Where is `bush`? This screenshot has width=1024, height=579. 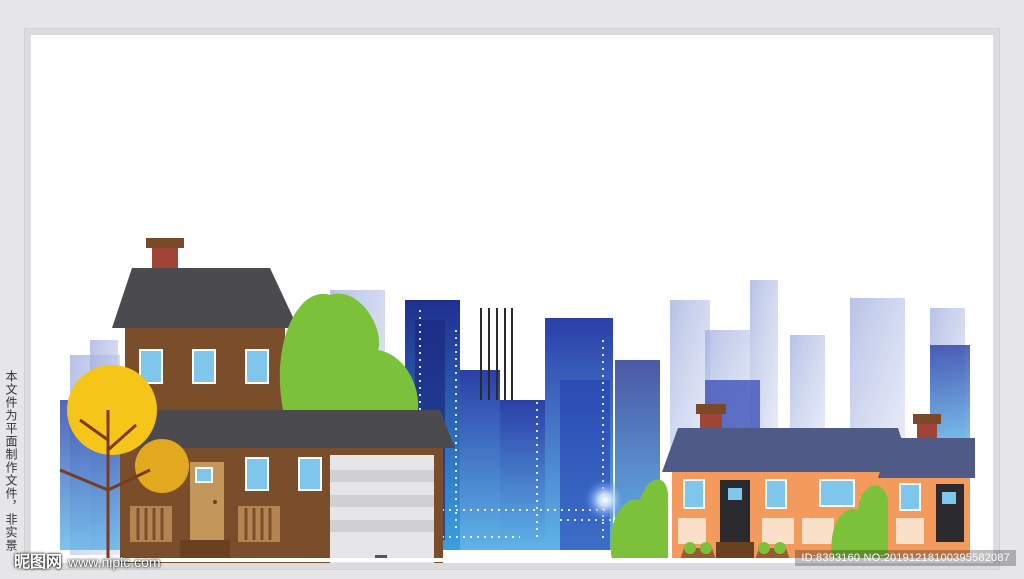
bush is located at coordinates (349, 351).